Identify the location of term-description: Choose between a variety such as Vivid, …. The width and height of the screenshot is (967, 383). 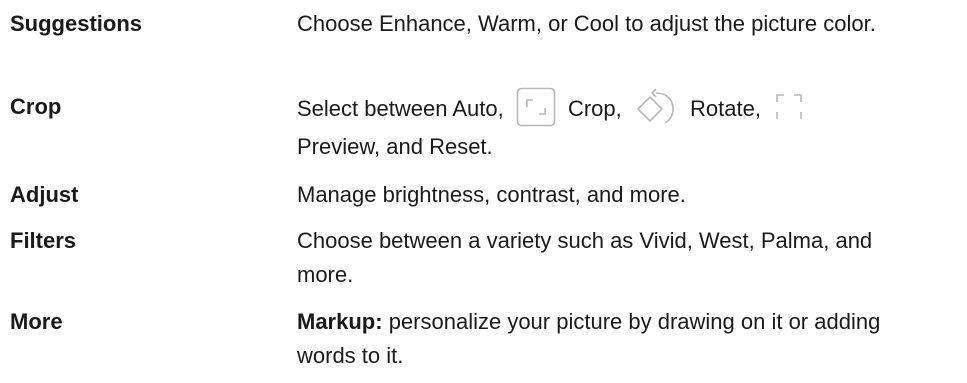
(585, 257).